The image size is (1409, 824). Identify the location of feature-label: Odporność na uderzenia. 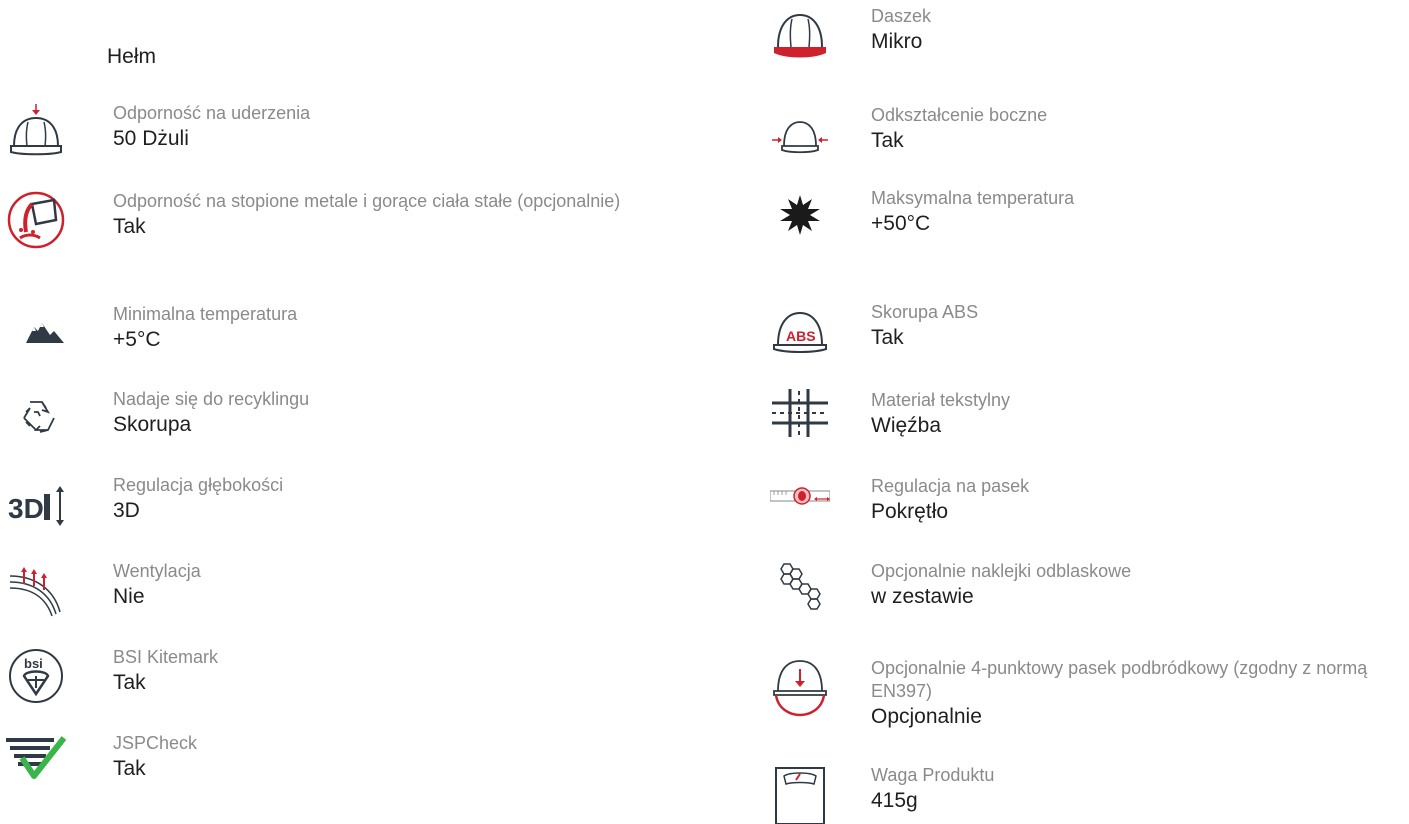
(212, 113).